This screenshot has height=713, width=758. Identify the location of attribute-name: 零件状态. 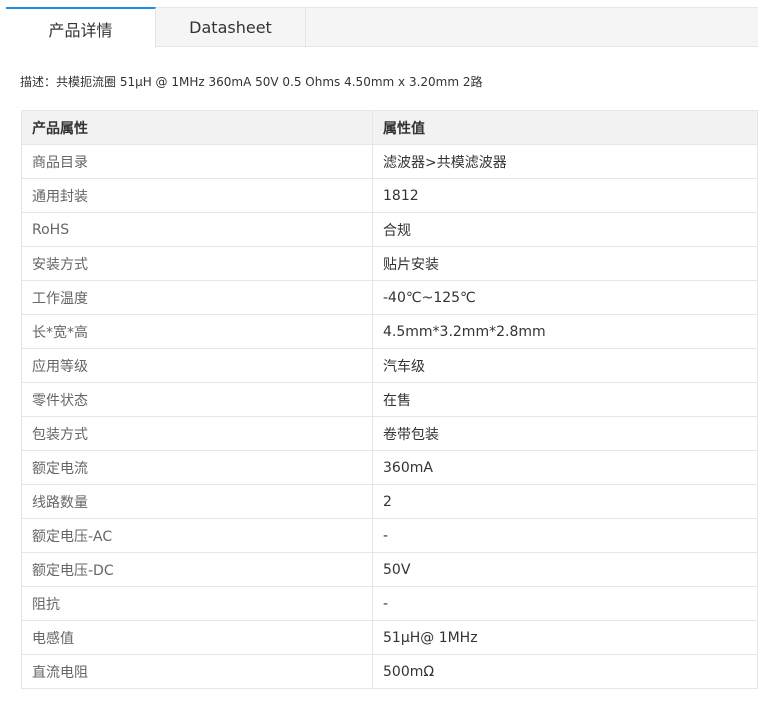
(197, 399).